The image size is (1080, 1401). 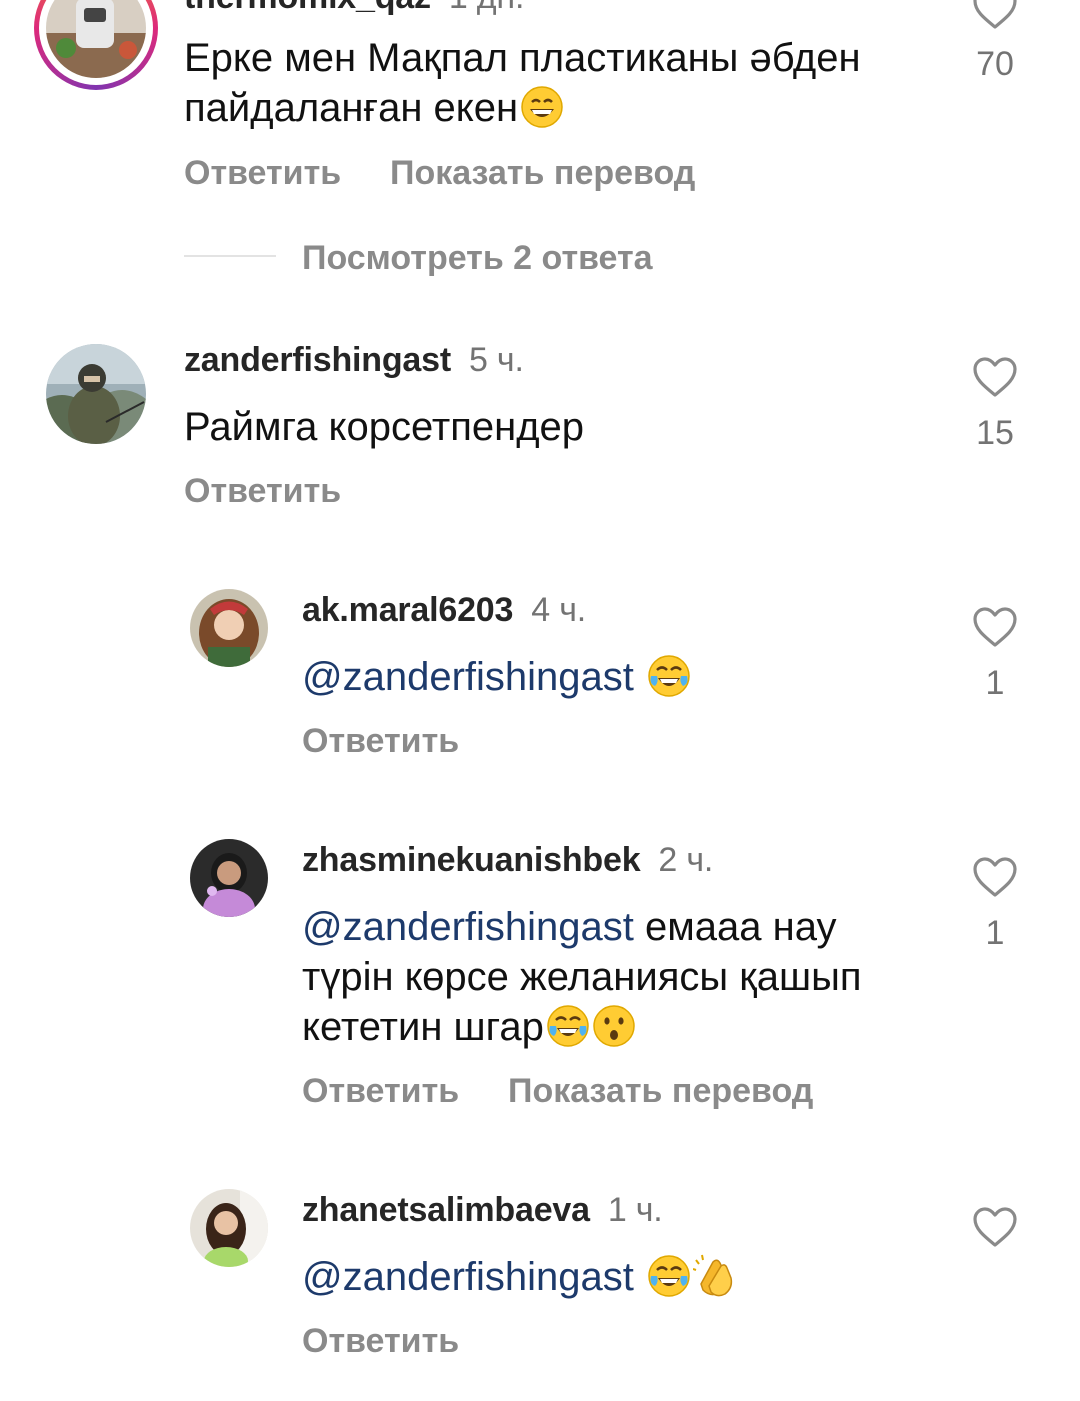 What do you see at coordinates (614, 1026) in the screenshot?
I see `hushed-face-emoji` at bounding box center [614, 1026].